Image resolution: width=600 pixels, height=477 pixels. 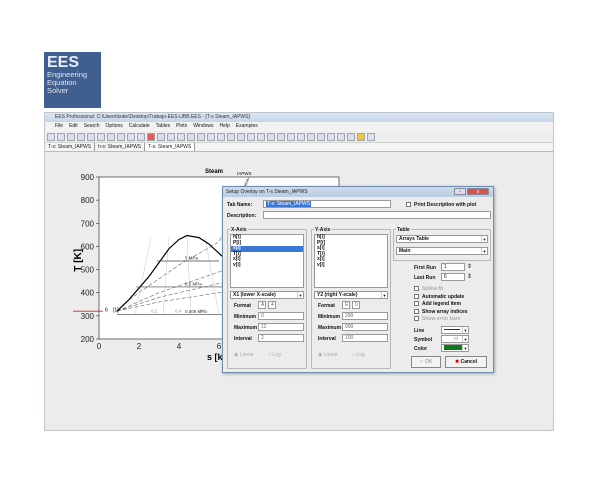 What do you see at coordinates (274, 355) in the screenshot?
I see `x-log-radio: ○ Log` at bounding box center [274, 355].